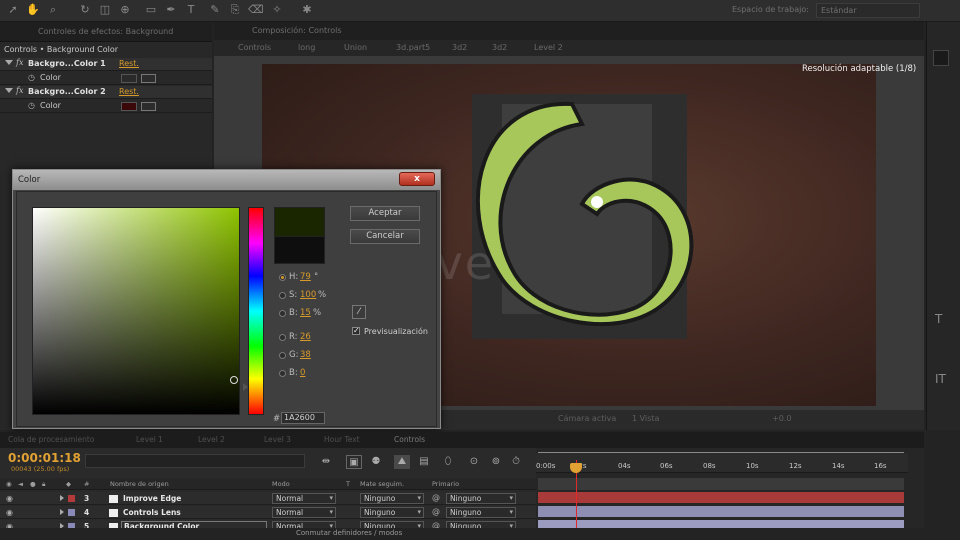 This screenshot has height=540, width=960. I want to click on red-value: 26, so click(305, 337).